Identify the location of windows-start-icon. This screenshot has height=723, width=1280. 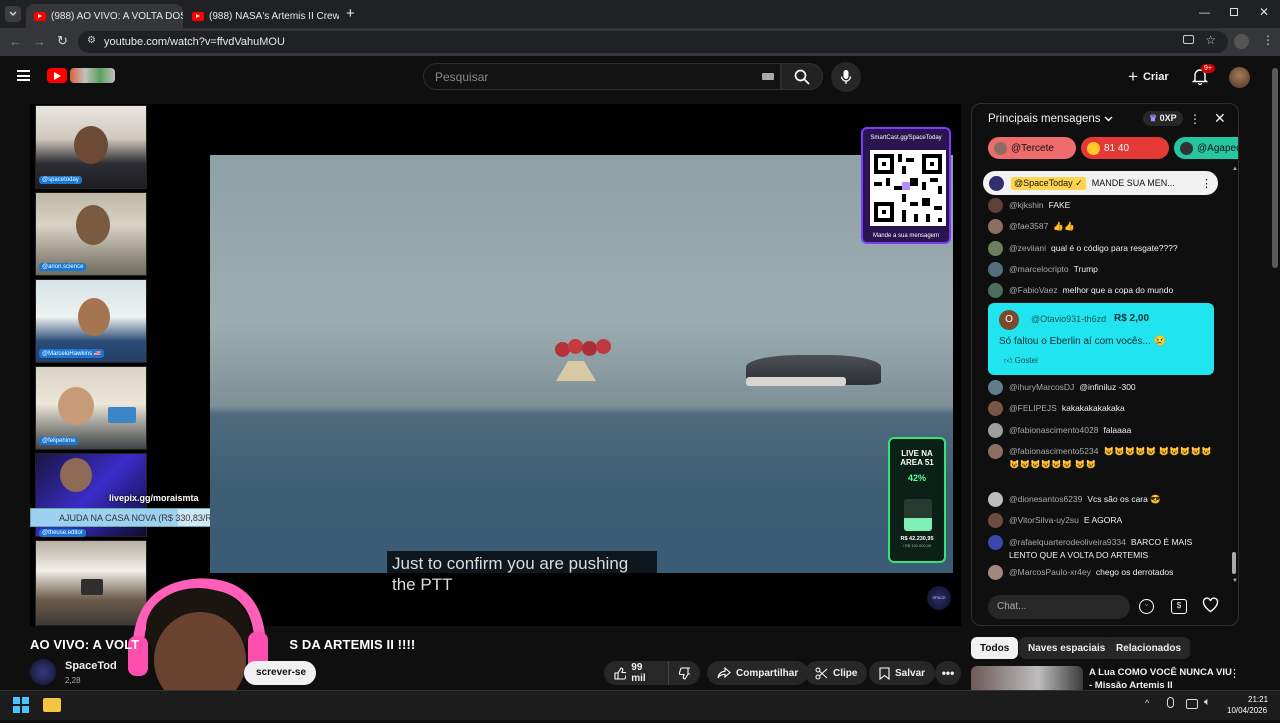
(21, 705).